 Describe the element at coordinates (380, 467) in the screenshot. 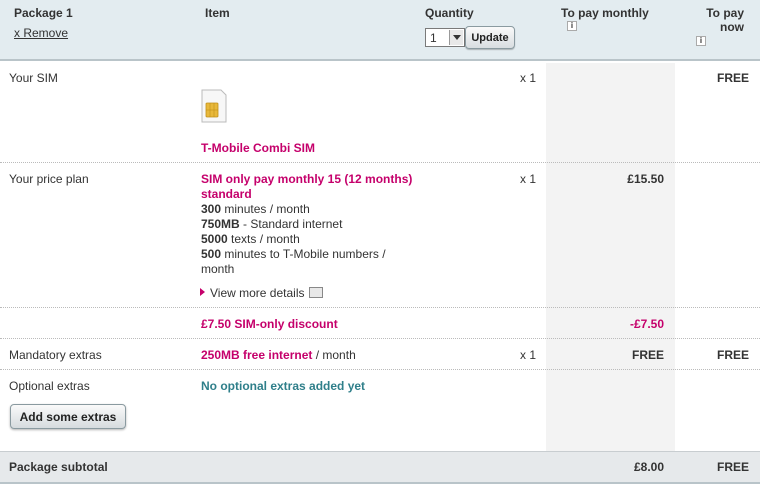

I see `package-subtotal-row: Package subtotal £8.00 FREE` at that location.